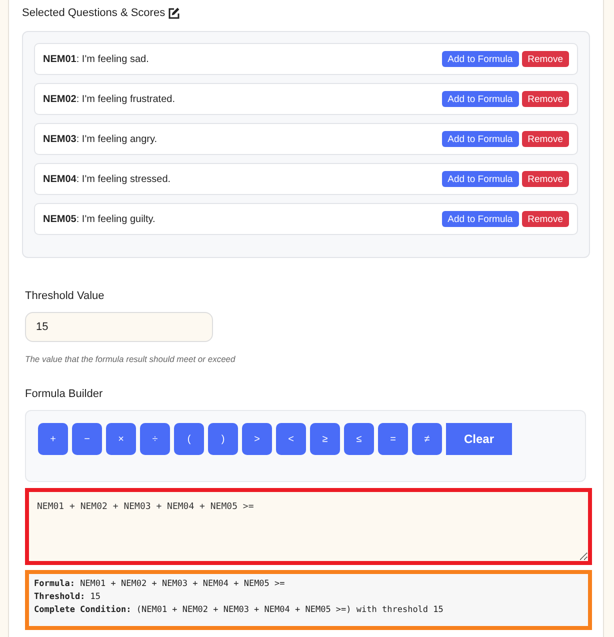 This screenshot has width=614, height=637. What do you see at coordinates (223, 439) in the screenshot?
I see `operator-button: )` at bounding box center [223, 439].